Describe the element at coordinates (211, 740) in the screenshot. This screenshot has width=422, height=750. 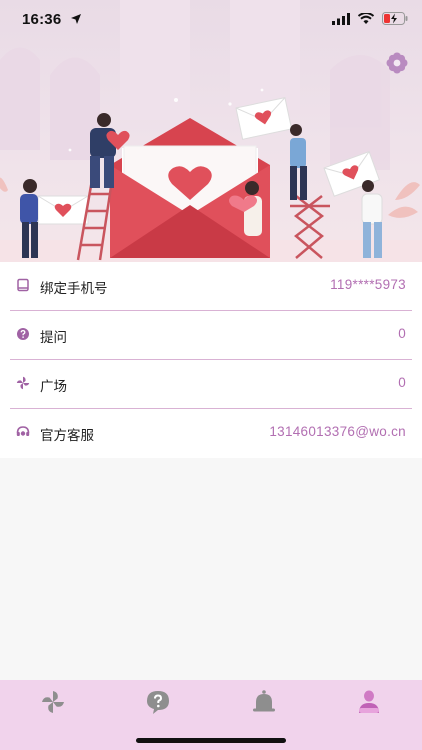
I see `home-indicator` at that location.